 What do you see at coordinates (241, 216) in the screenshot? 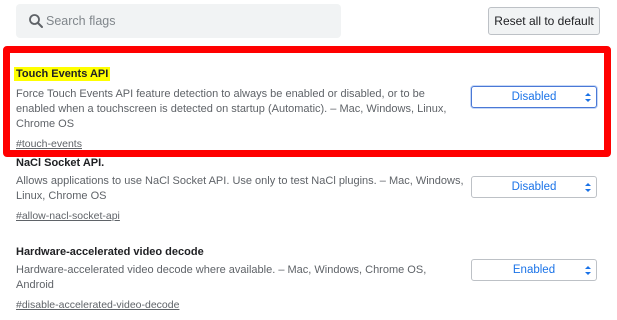
I see `experiment-link: #allow-nacl-socket-api` at bounding box center [241, 216].